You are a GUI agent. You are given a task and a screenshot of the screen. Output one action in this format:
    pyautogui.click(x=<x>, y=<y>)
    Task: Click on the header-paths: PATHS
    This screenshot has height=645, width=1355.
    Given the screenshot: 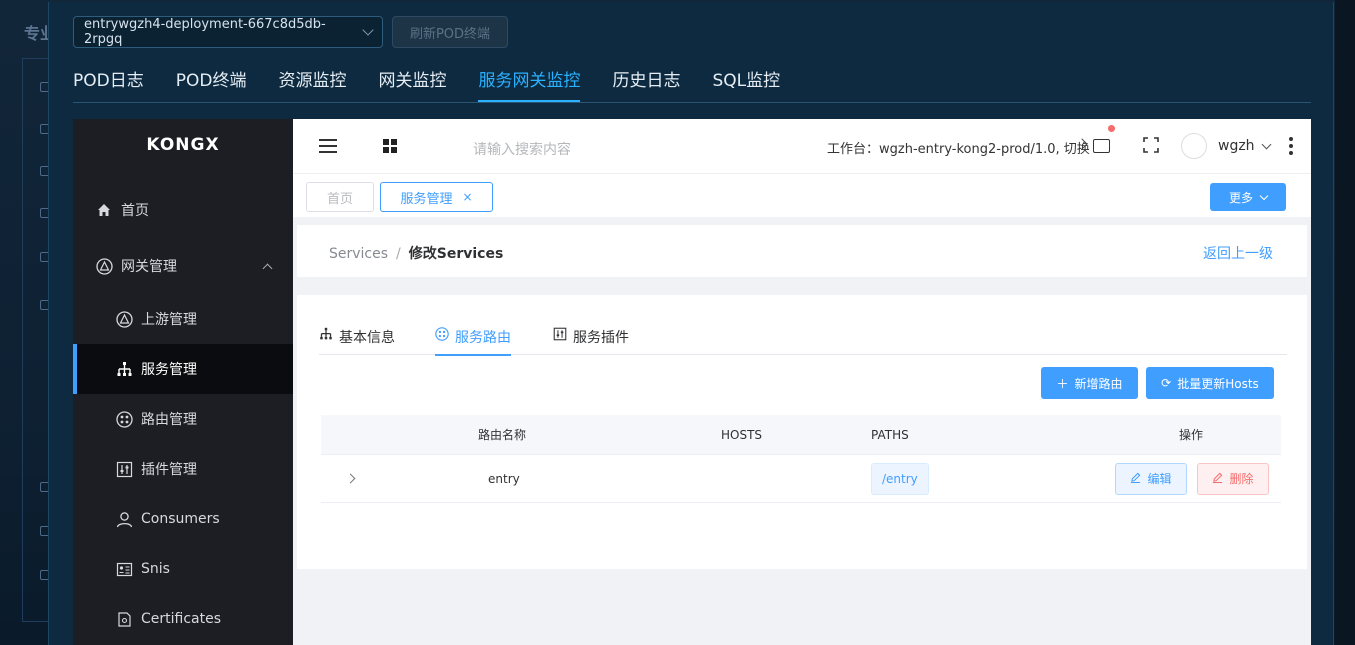 What is the action you would take?
    pyautogui.click(x=890, y=434)
    